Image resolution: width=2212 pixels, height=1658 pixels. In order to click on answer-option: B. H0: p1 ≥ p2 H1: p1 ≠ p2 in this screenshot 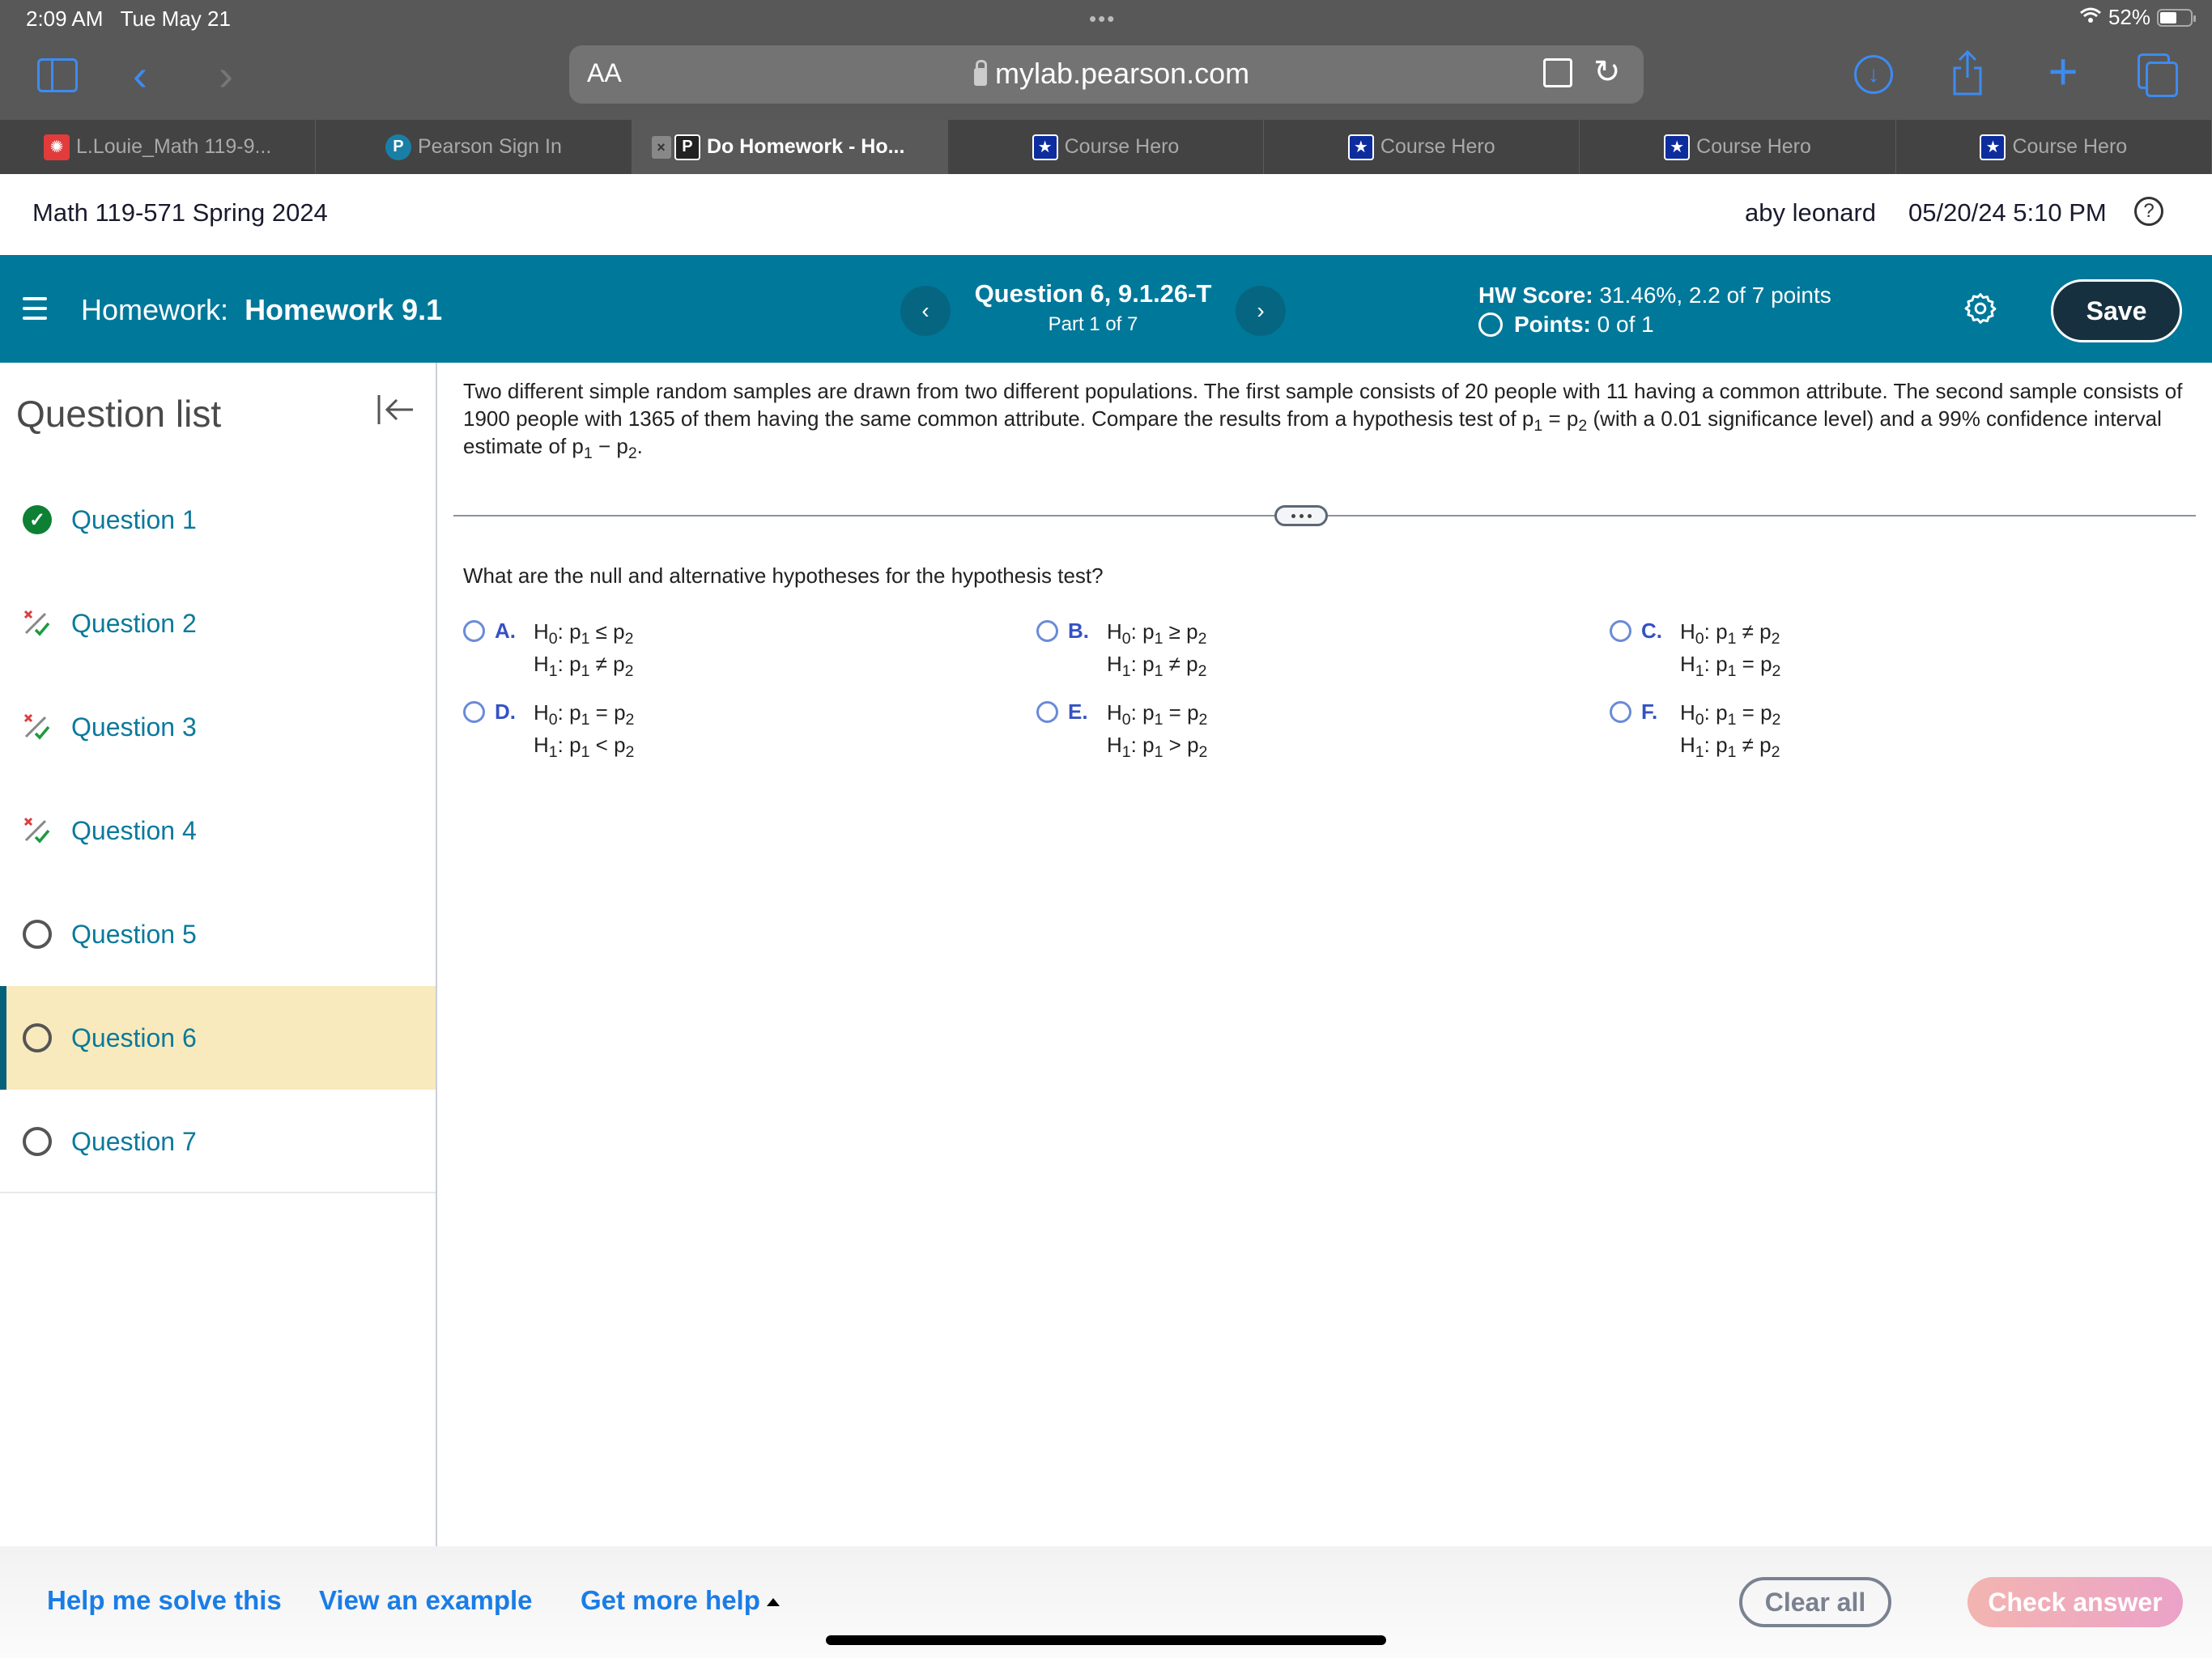, I will do `click(1121, 647)`.